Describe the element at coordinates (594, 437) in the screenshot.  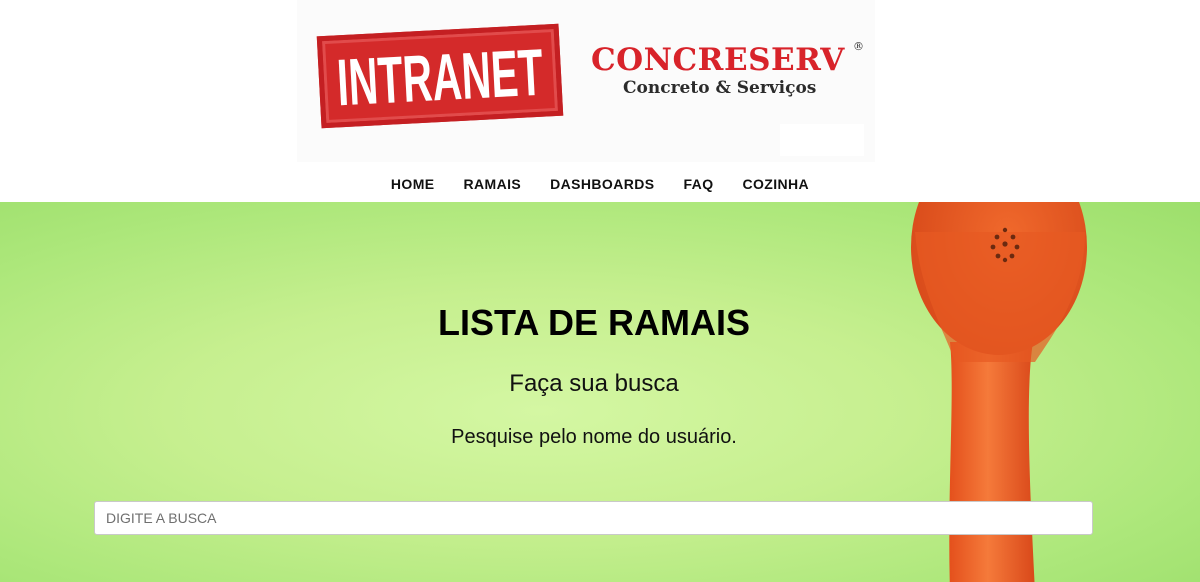
I see `search-hint: Pesquise pelo nome do usuário.` at that location.